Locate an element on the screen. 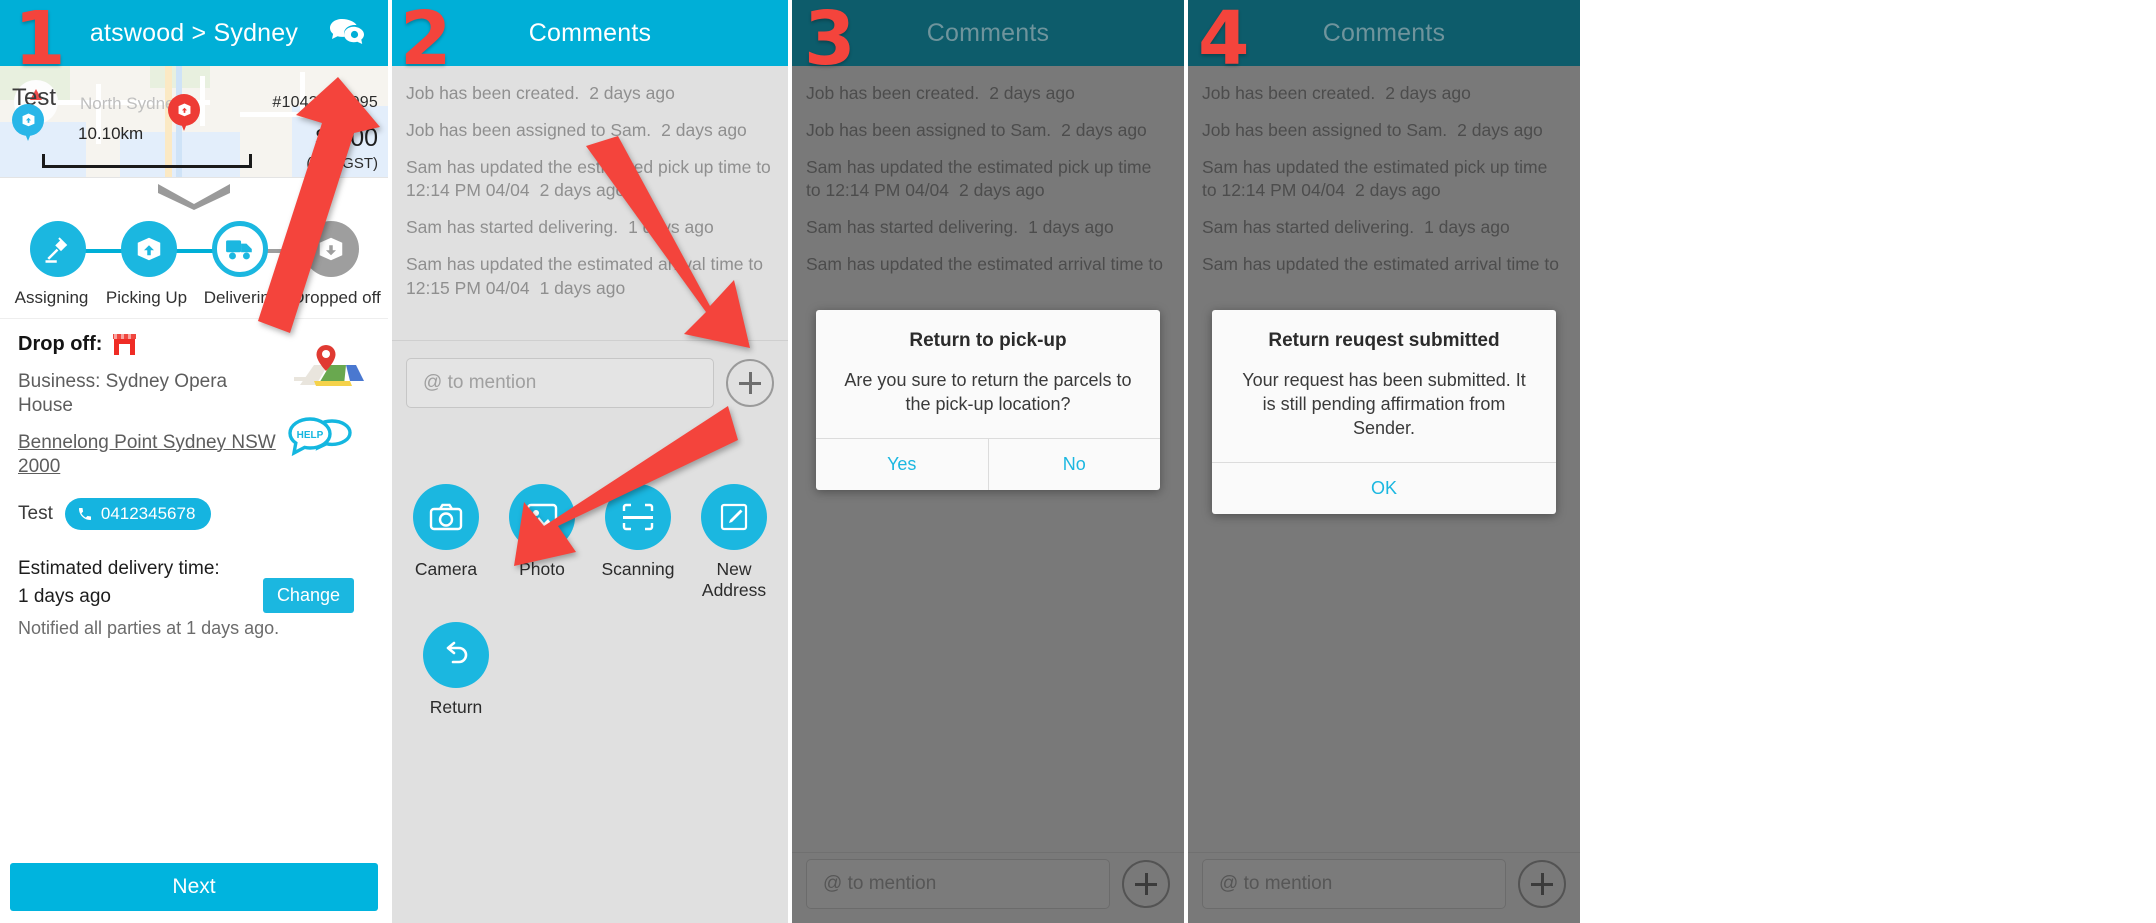 This screenshot has width=2156, height=923. step-label-picking-up: Picking Up is located at coordinates (146, 297).